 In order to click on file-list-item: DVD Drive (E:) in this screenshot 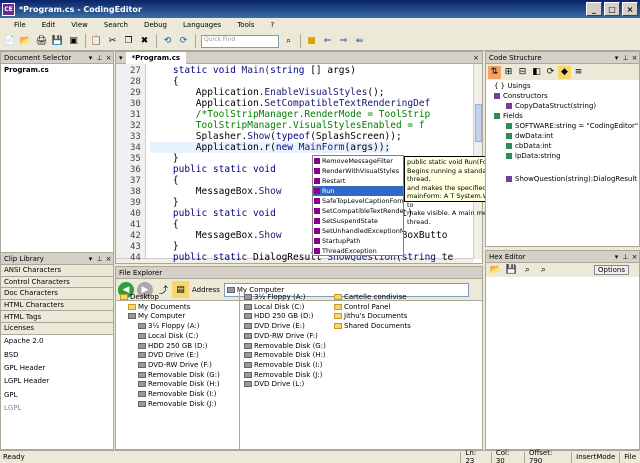, I will do `click(274, 326)`.